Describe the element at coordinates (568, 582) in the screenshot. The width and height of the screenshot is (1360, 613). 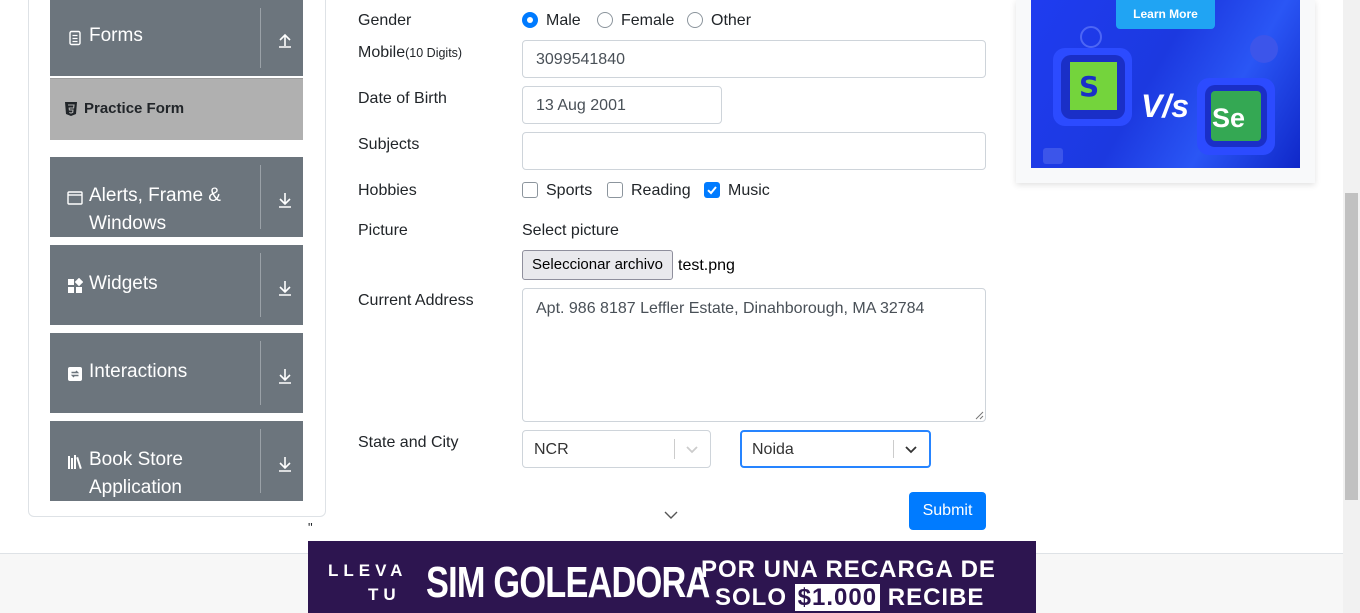
I see `banner-headline: SIM GOLEADORA` at that location.